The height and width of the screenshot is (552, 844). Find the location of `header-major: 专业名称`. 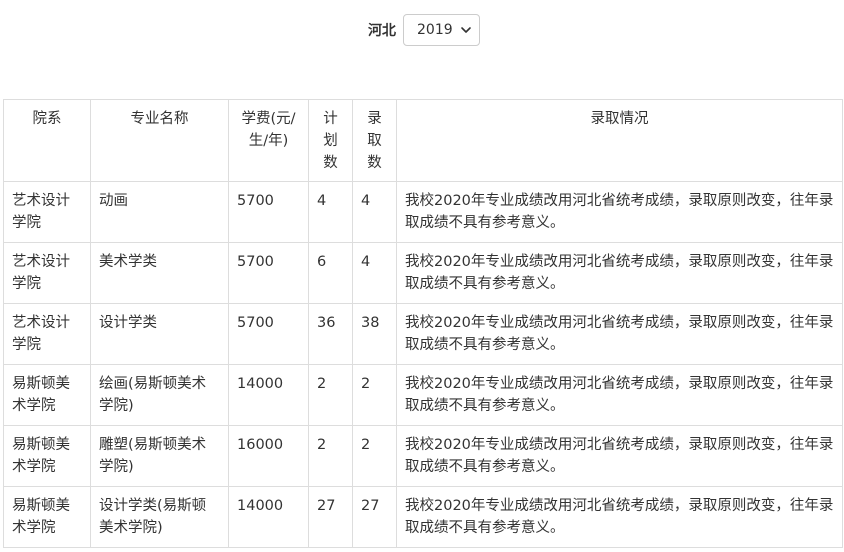

header-major: 专业名称 is located at coordinates (159, 140).